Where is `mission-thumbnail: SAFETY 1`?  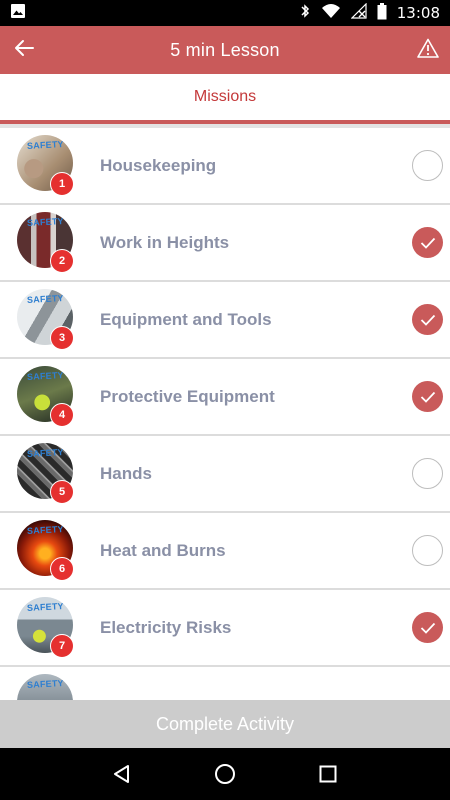 mission-thumbnail: SAFETY 1 is located at coordinates (45, 165).